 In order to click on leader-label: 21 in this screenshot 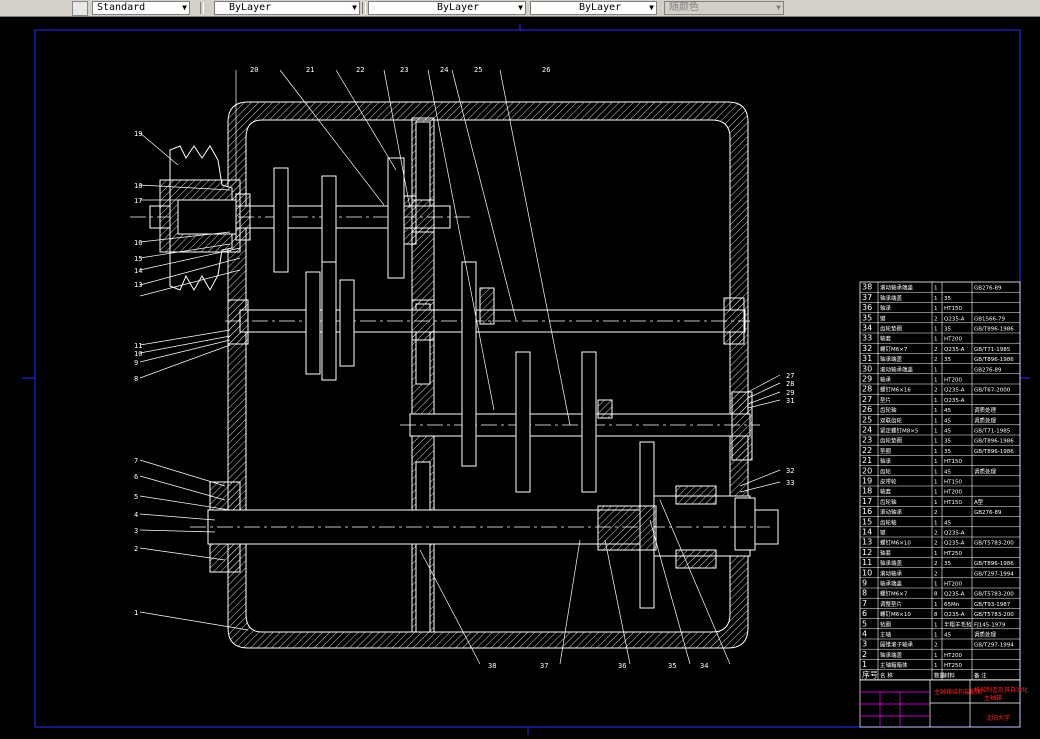, I will do `click(310, 70)`.